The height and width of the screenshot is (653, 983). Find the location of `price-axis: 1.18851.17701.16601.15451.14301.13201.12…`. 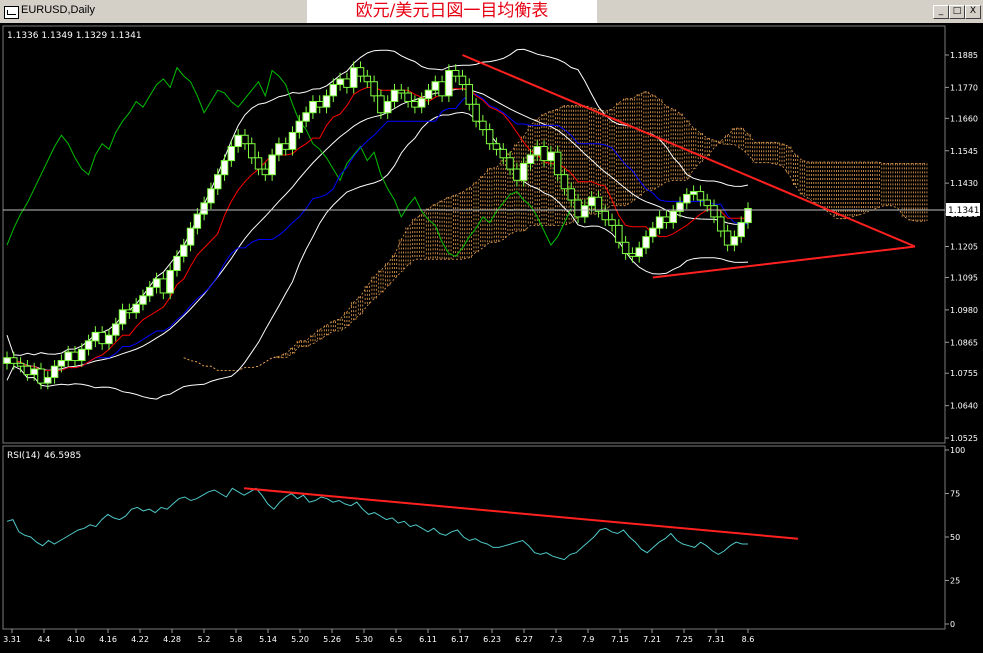

price-axis: 1.18851.17701.16601.15451.14301.13201.12… is located at coordinates (961, 247).